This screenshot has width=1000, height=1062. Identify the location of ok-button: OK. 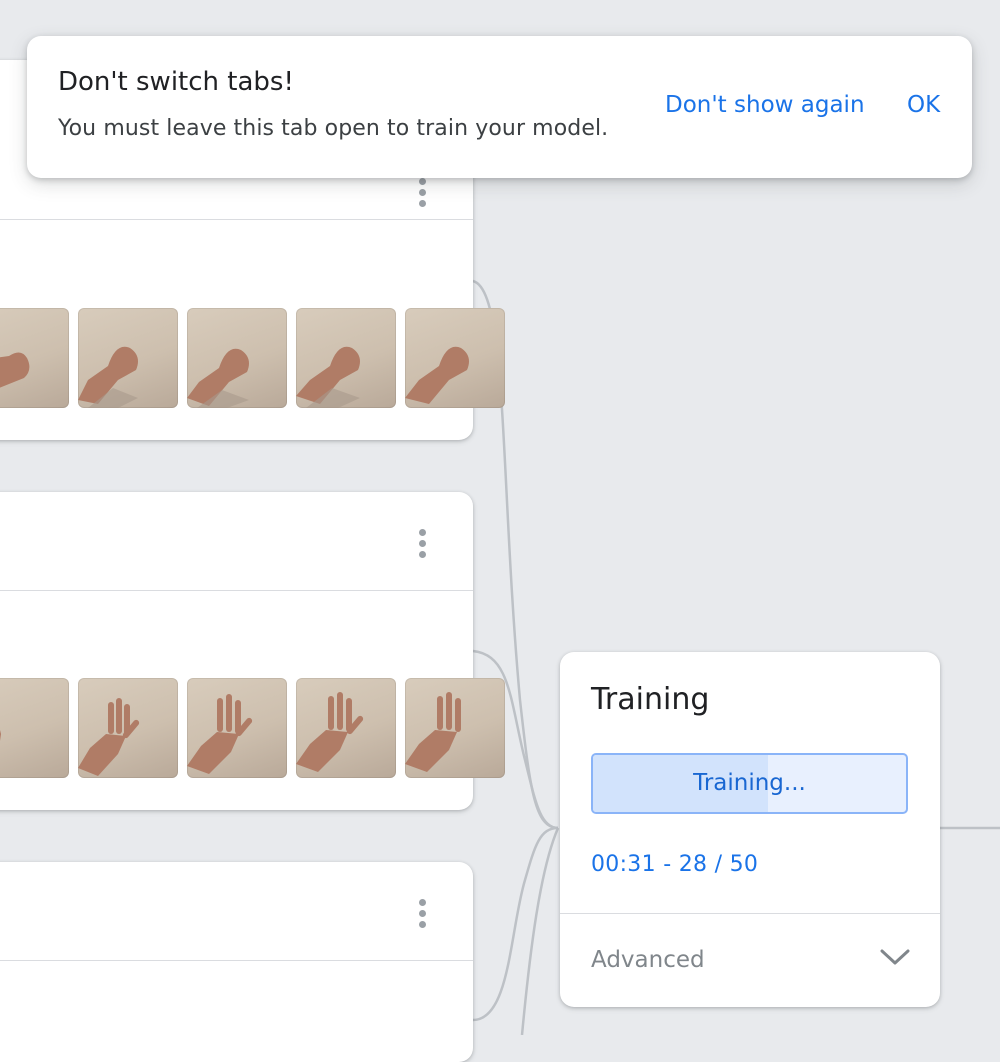
(923, 105).